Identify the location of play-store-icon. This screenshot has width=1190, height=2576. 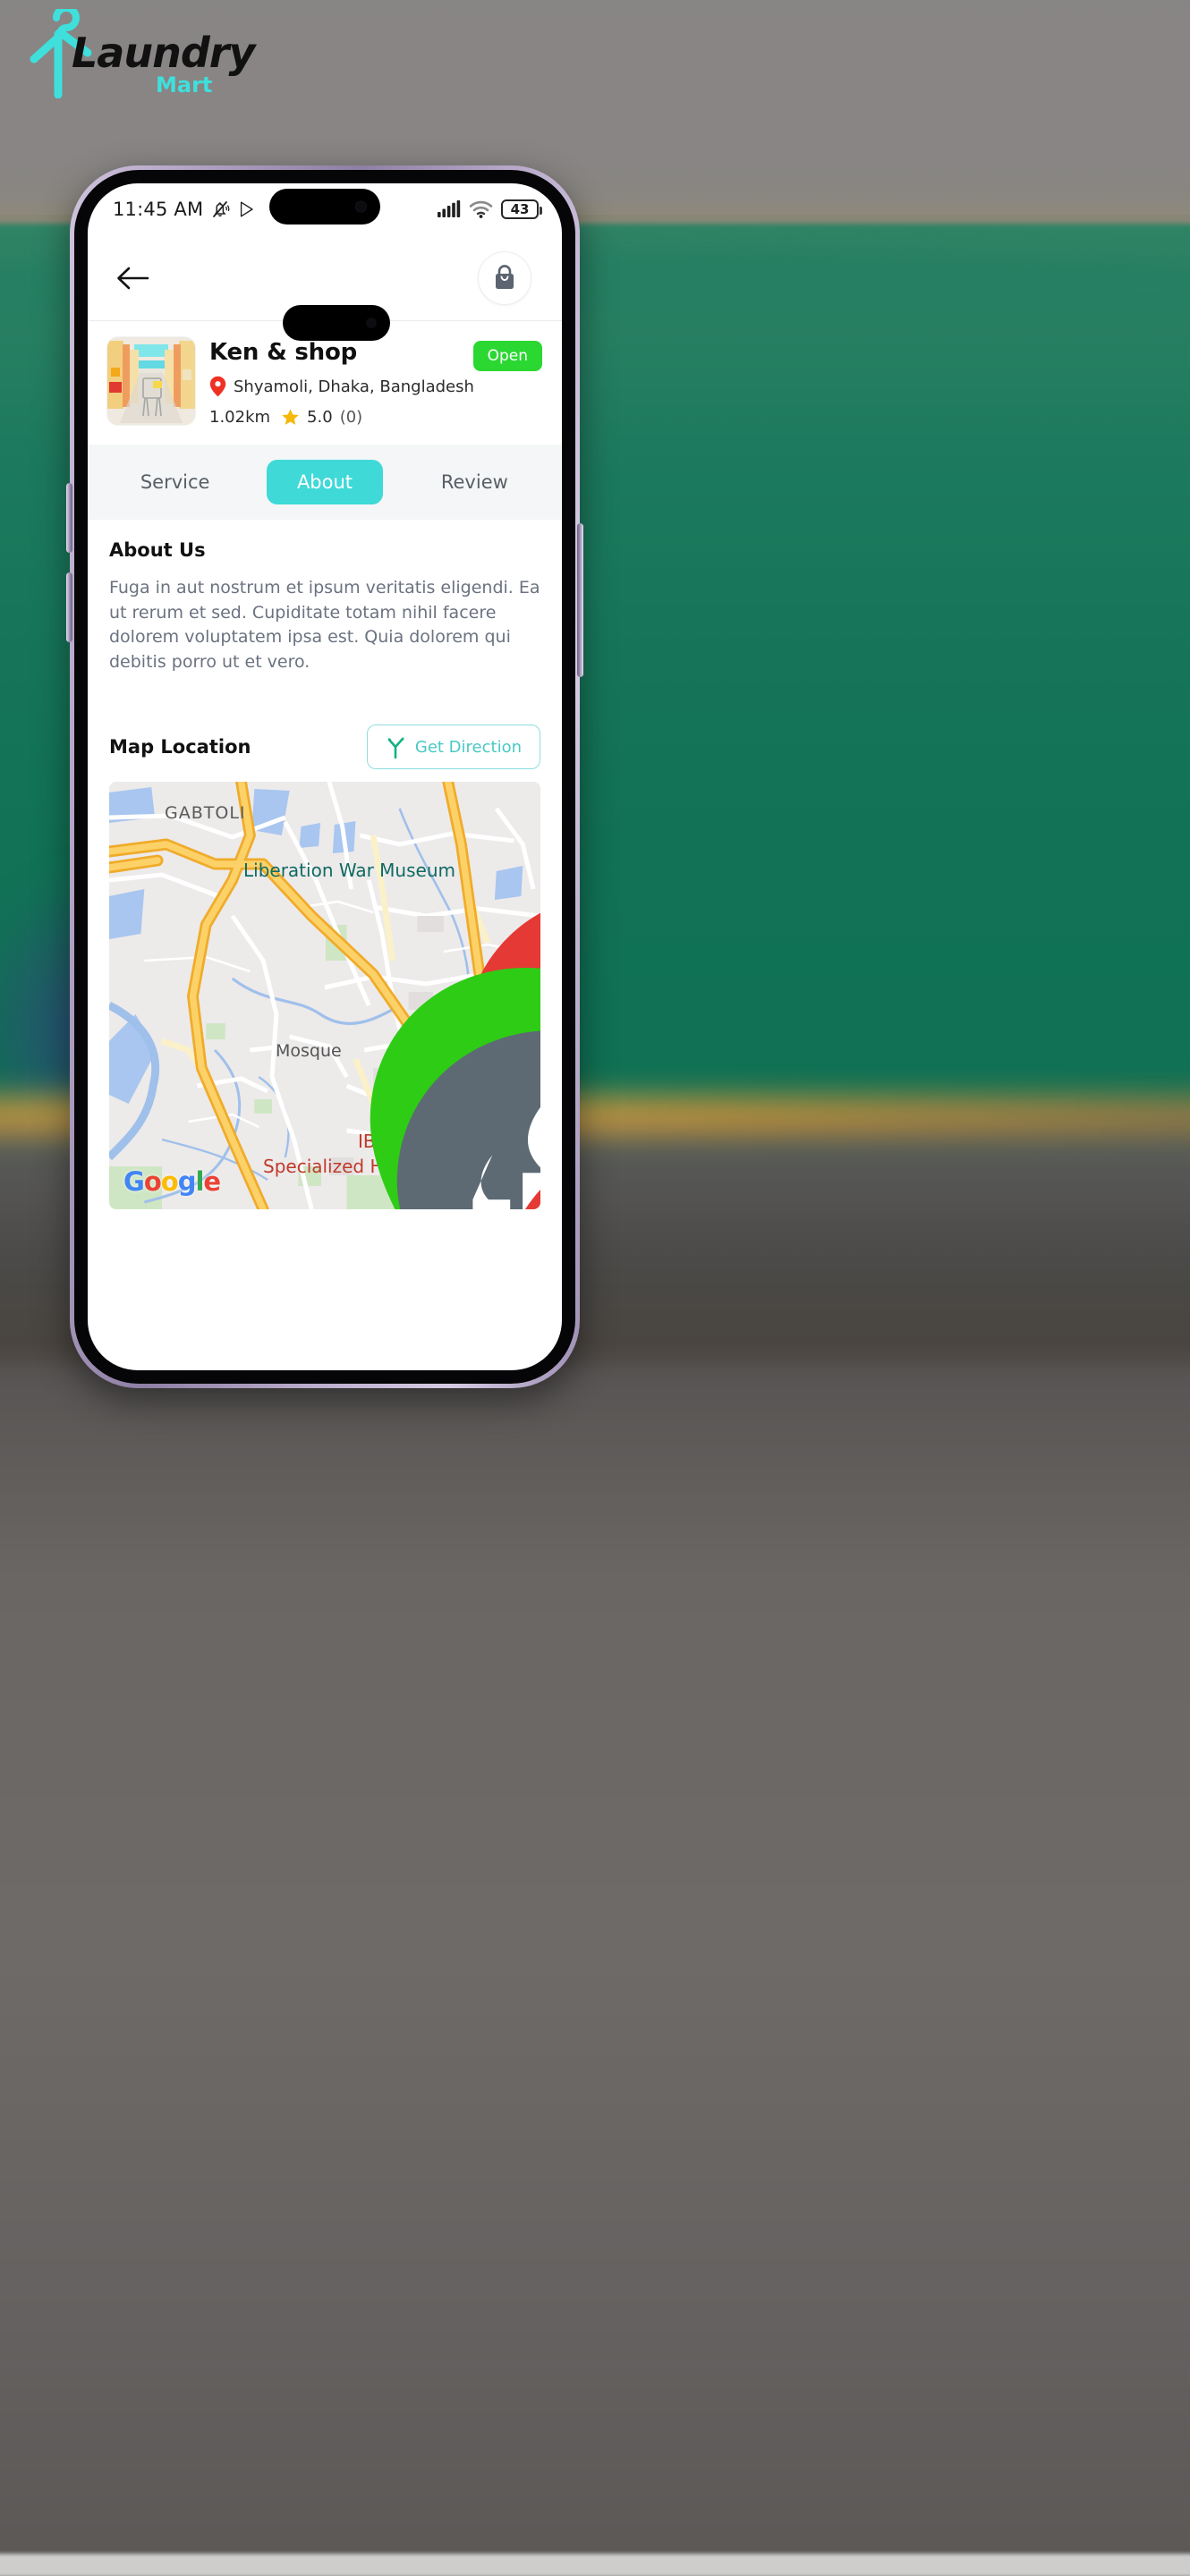
(247, 209).